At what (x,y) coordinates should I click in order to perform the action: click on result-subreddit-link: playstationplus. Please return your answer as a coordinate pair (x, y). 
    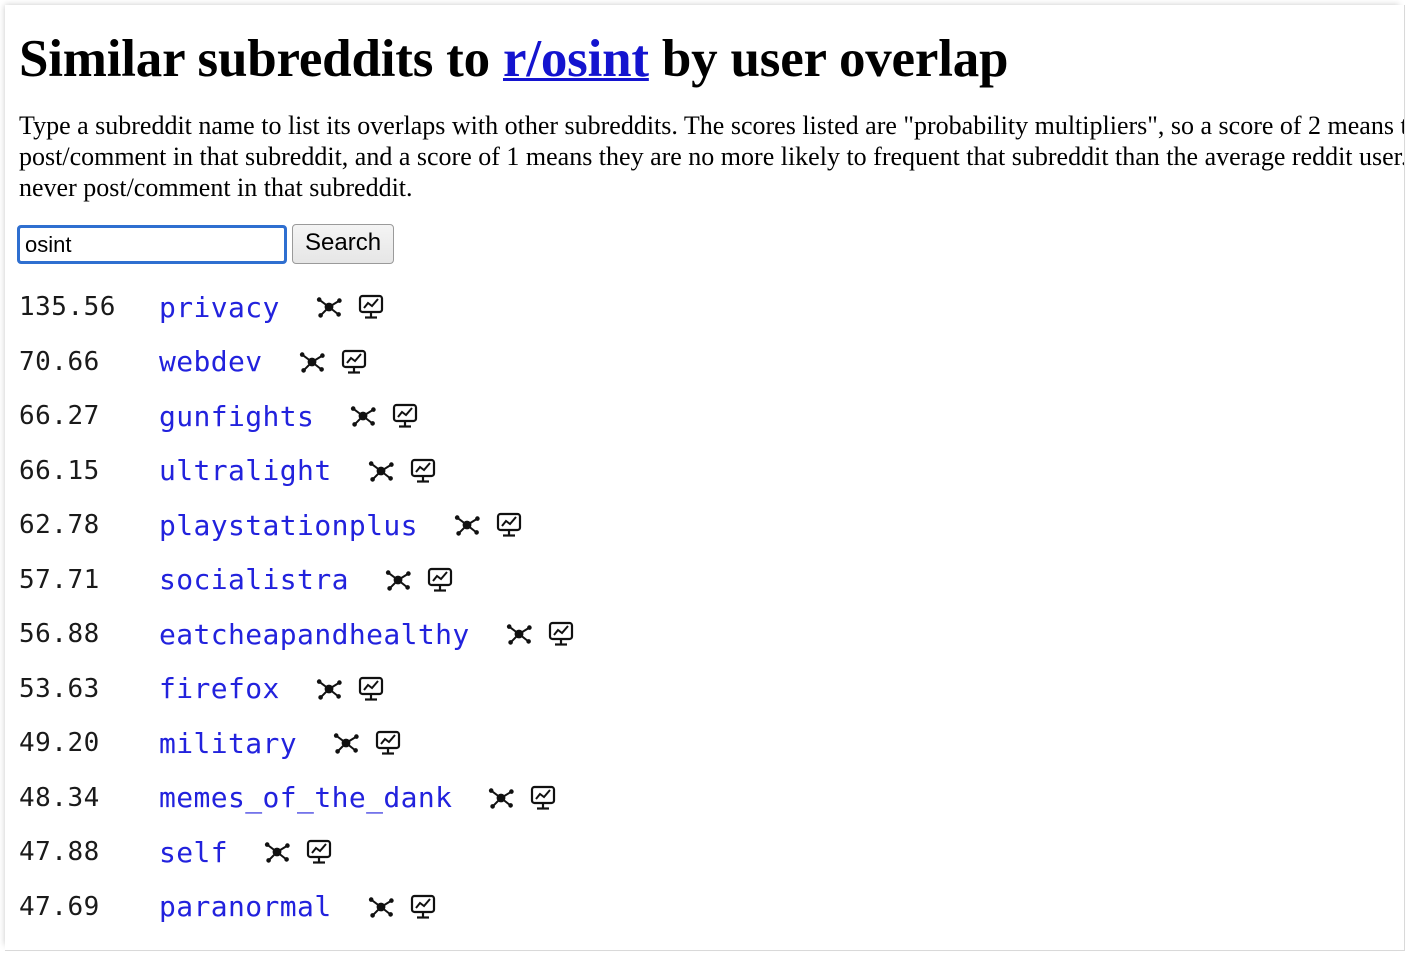
    Looking at the image, I should click on (288, 525).